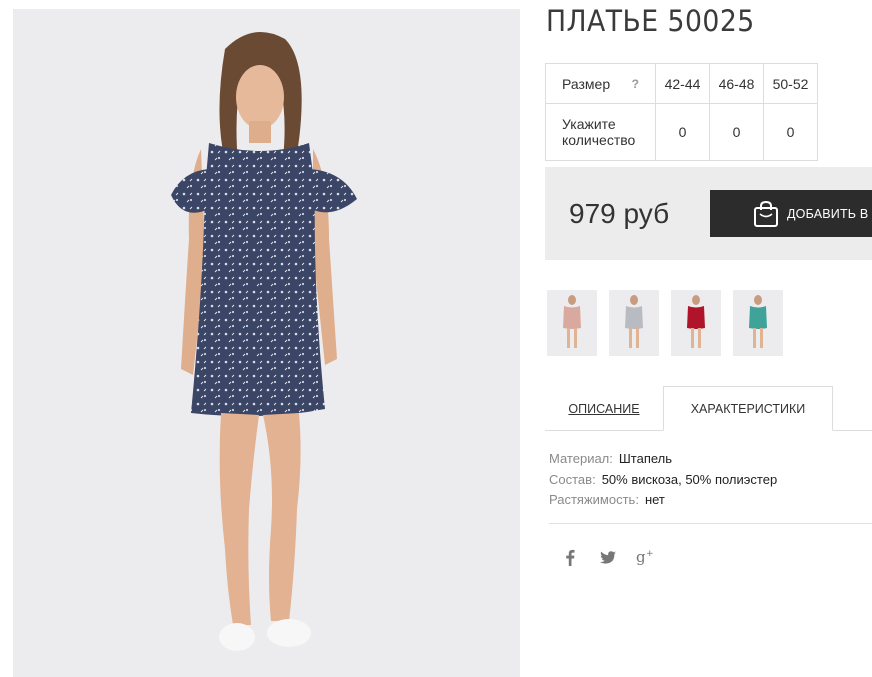 The width and height of the screenshot is (872, 677). I want to click on divider, so click(710, 523).